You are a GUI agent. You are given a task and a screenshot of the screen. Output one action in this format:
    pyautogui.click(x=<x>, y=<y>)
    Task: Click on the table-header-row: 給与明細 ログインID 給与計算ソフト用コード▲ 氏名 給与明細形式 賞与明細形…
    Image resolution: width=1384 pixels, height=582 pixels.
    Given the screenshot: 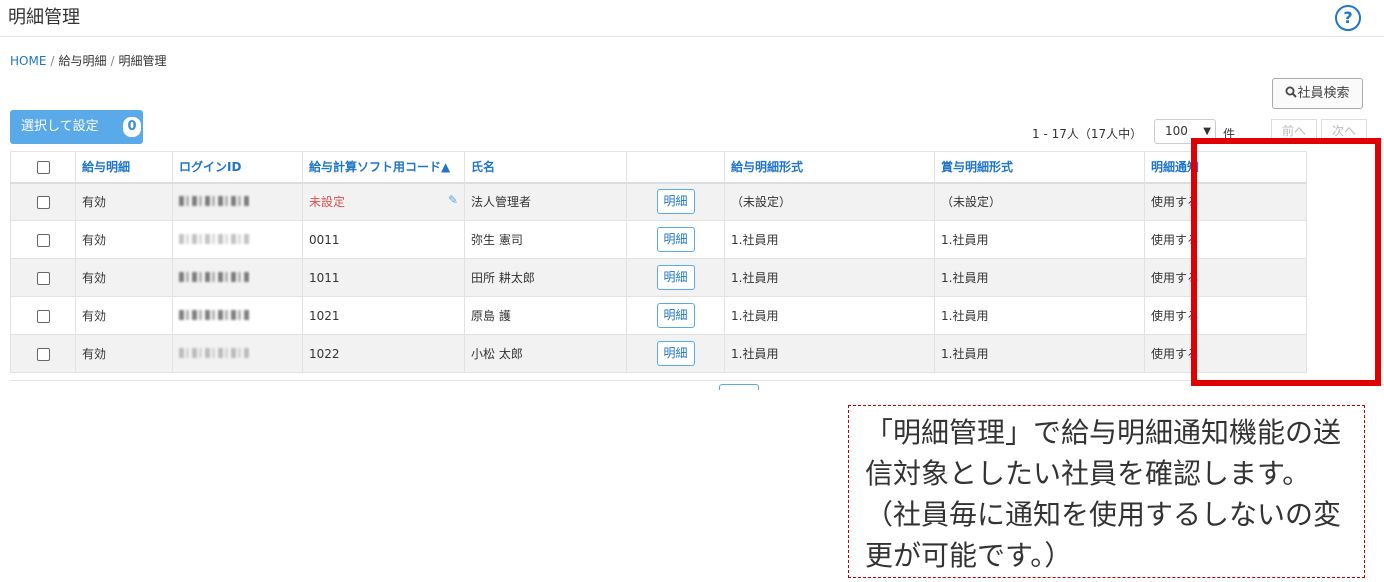 What is the action you would take?
    pyautogui.click(x=658, y=167)
    